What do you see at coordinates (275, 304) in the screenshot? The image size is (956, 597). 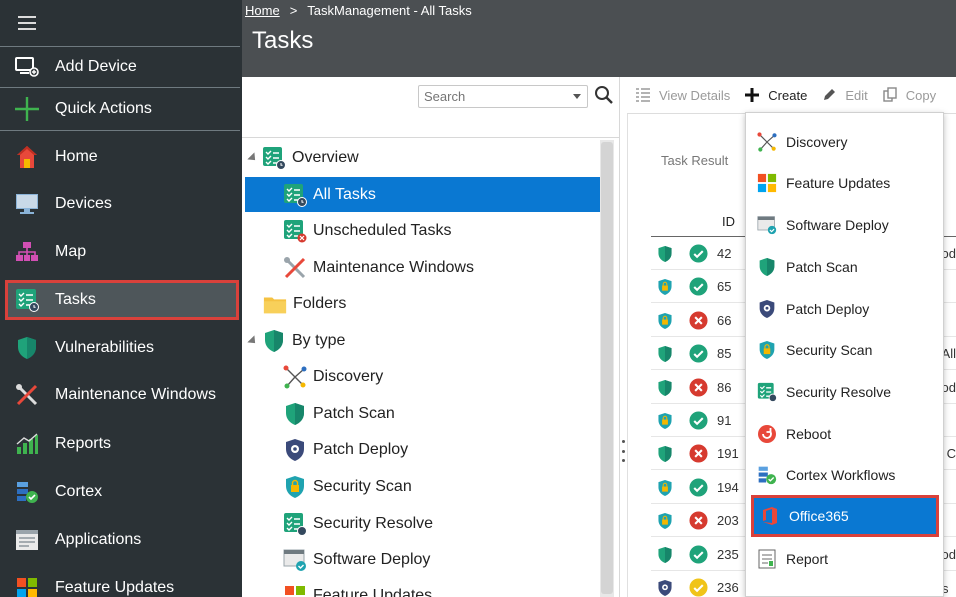 I see `folder-icon` at bounding box center [275, 304].